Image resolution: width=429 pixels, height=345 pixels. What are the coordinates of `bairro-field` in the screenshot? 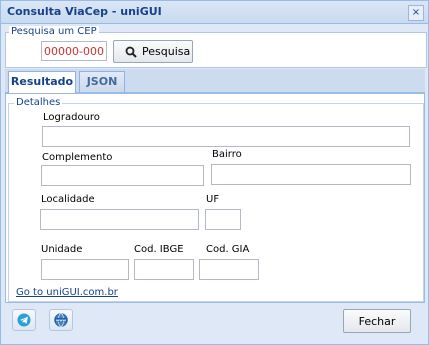 It's located at (311, 174).